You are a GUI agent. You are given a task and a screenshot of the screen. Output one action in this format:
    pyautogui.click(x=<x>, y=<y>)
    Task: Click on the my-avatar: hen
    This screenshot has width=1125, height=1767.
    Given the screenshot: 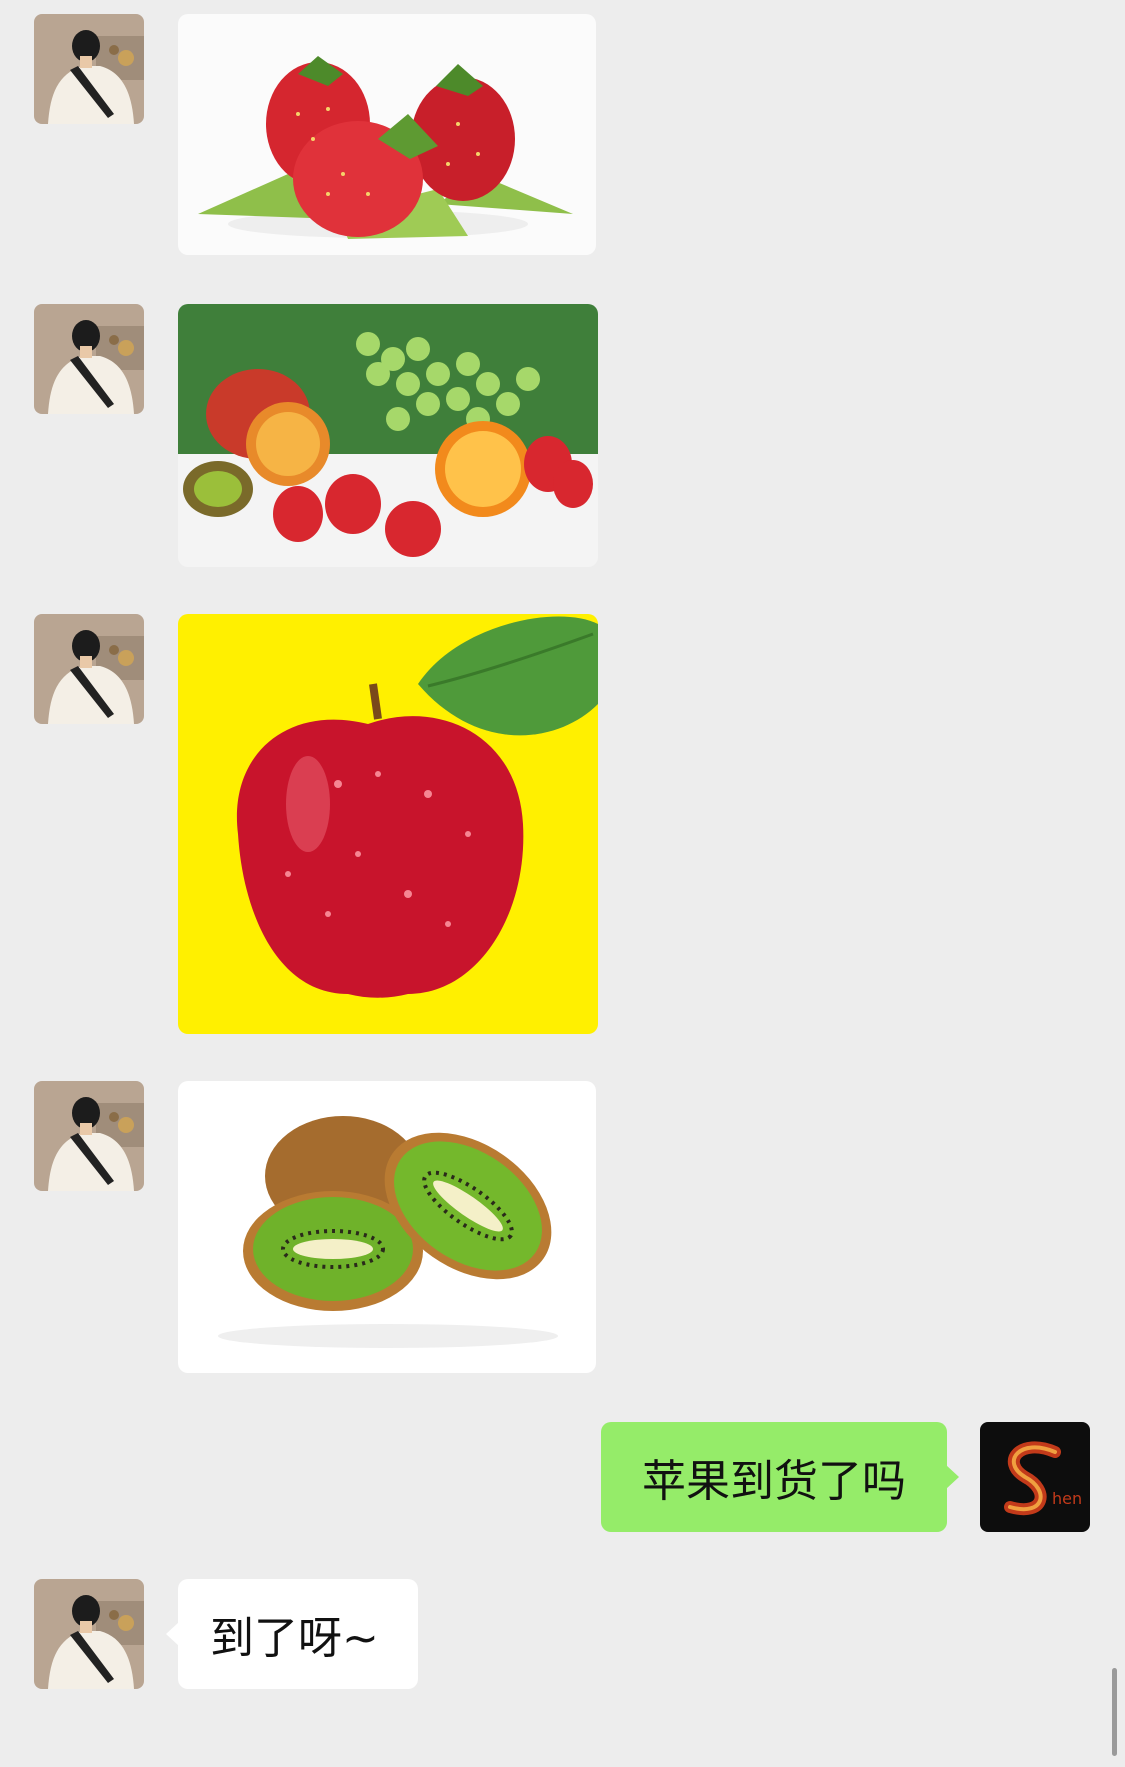 What is the action you would take?
    pyautogui.click(x=1035, y=1477)
    